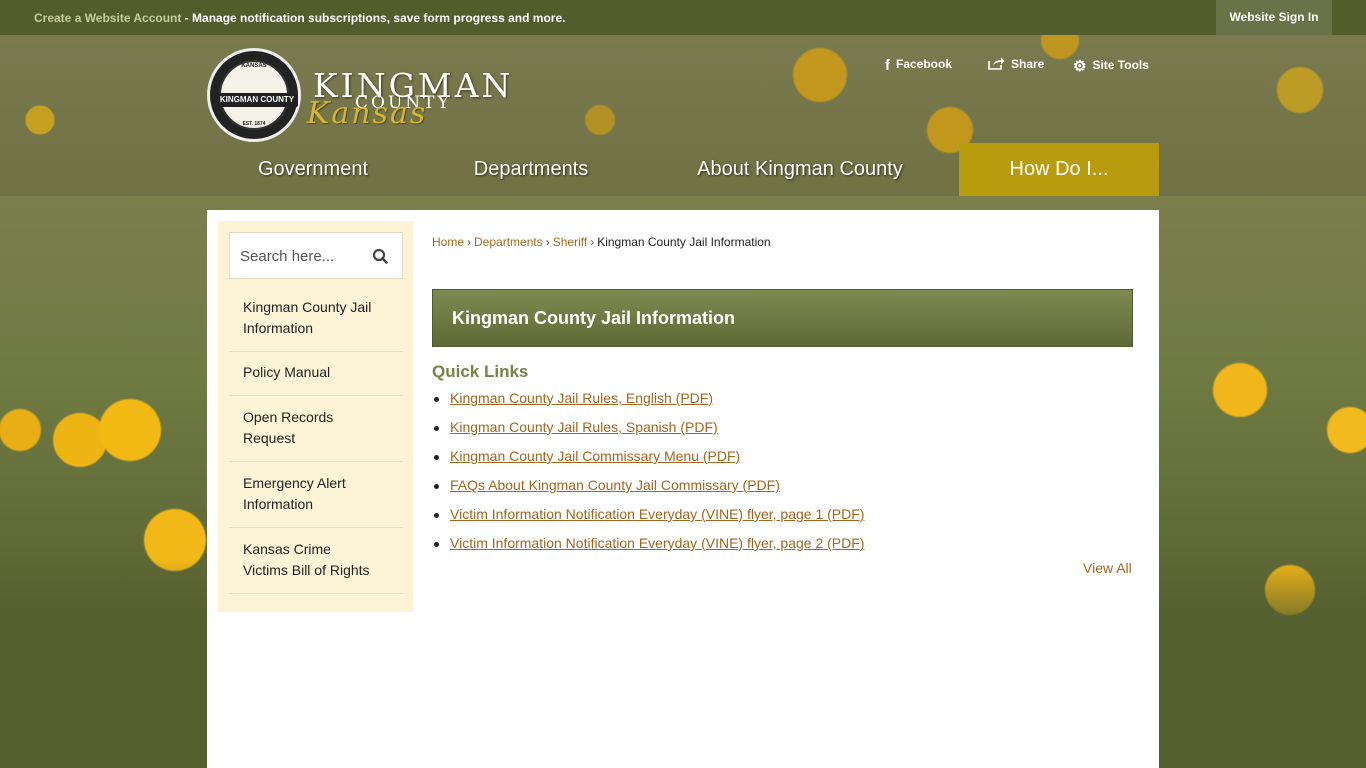  I want to click on site-tools-label: Site Tools, so click(1120, 65).